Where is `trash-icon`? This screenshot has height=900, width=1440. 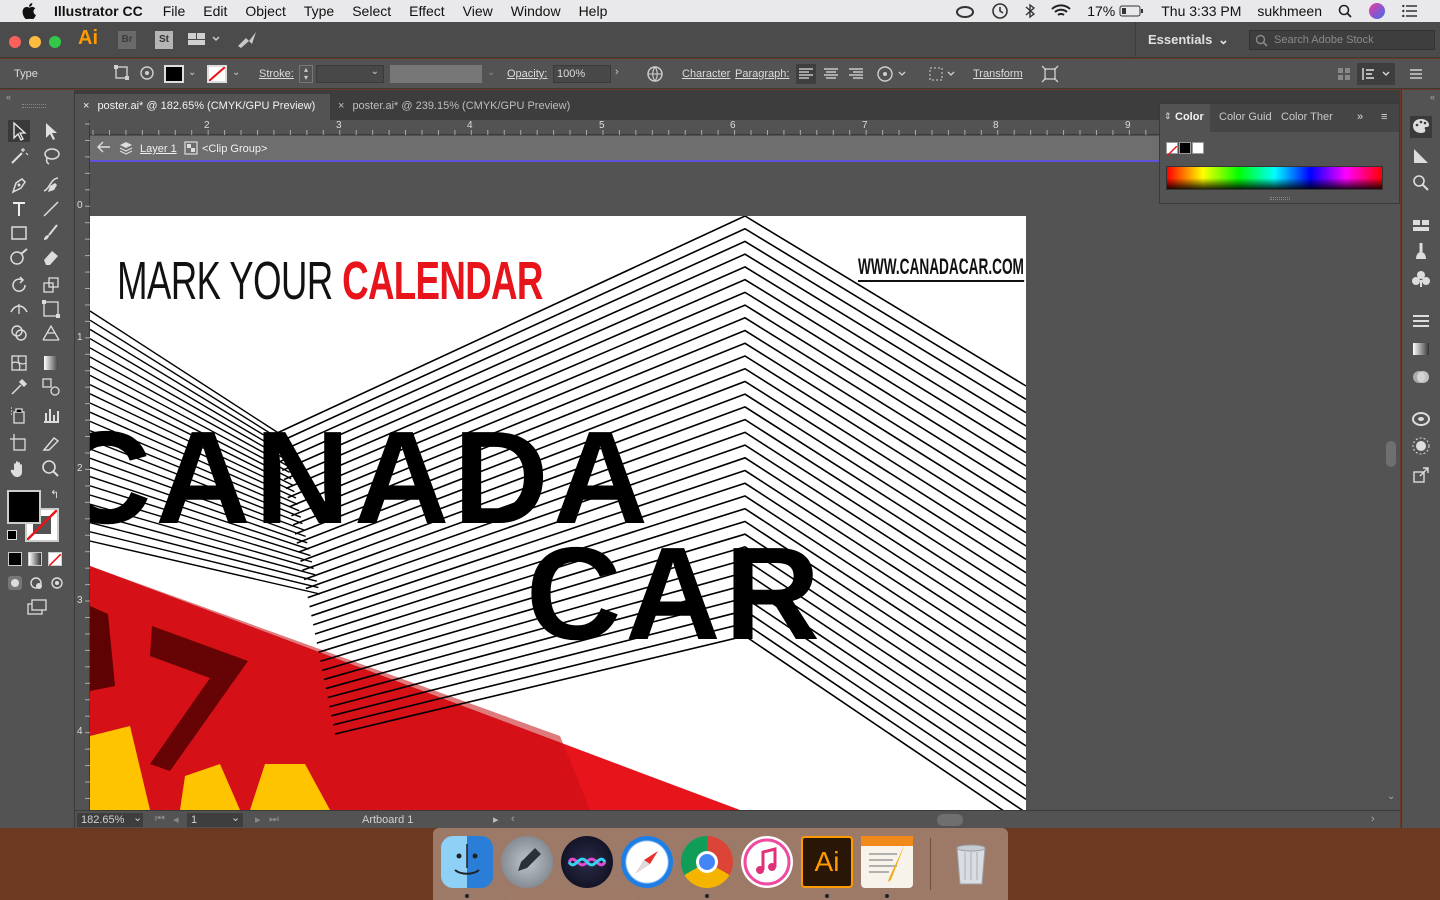
trash-icon is located at coordinates (971, 862).